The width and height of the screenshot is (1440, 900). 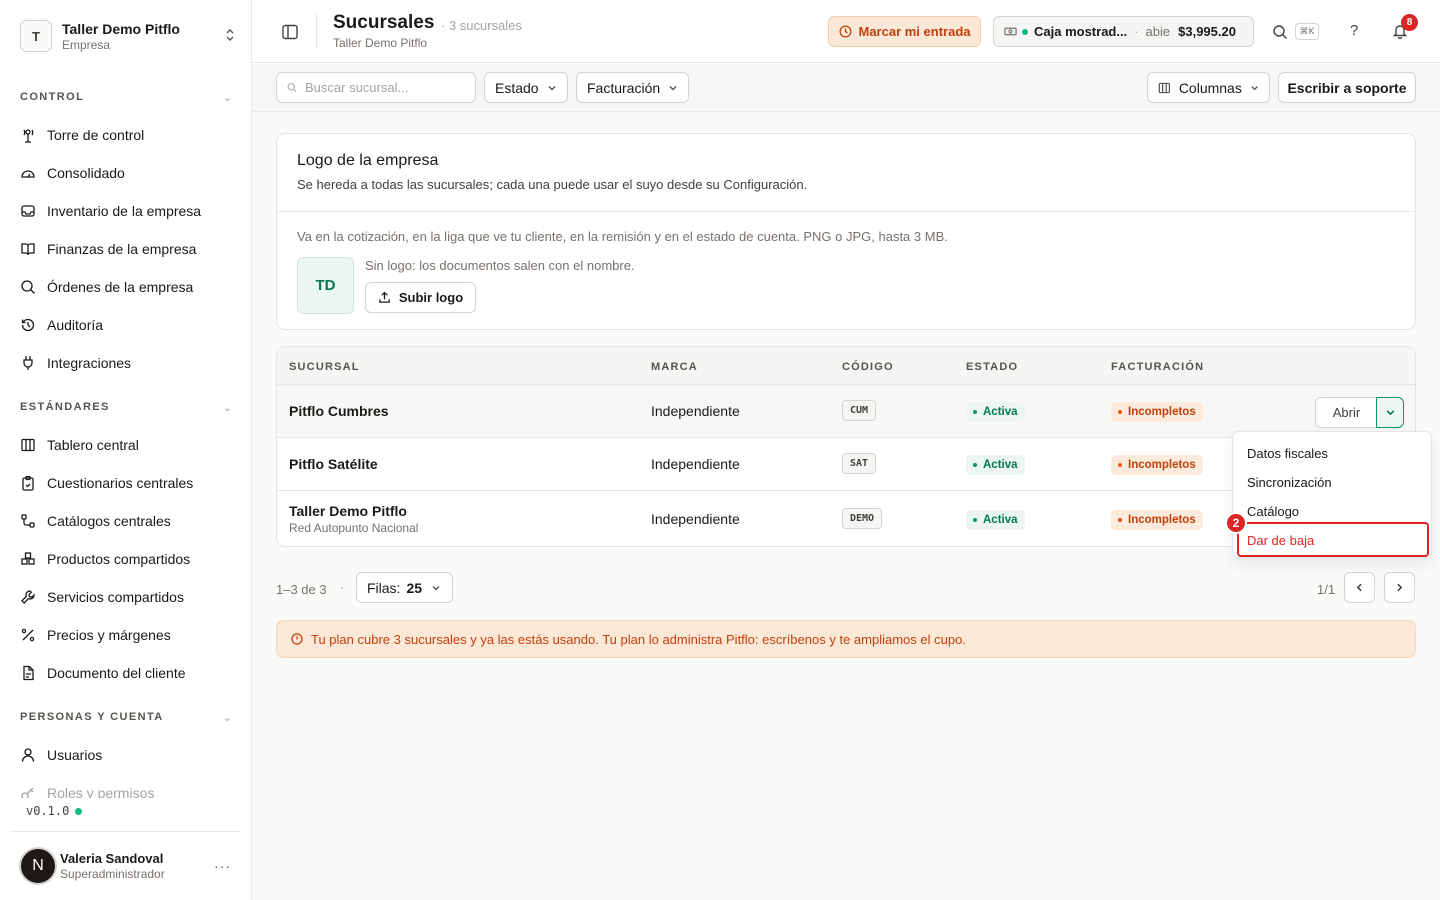 I want to click on highlight-box, so click(x=1333, y=539).